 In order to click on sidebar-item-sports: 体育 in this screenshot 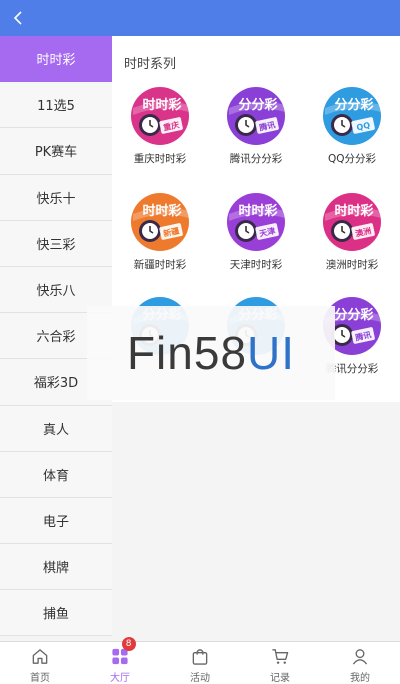, I will do `click(56, 474)`.